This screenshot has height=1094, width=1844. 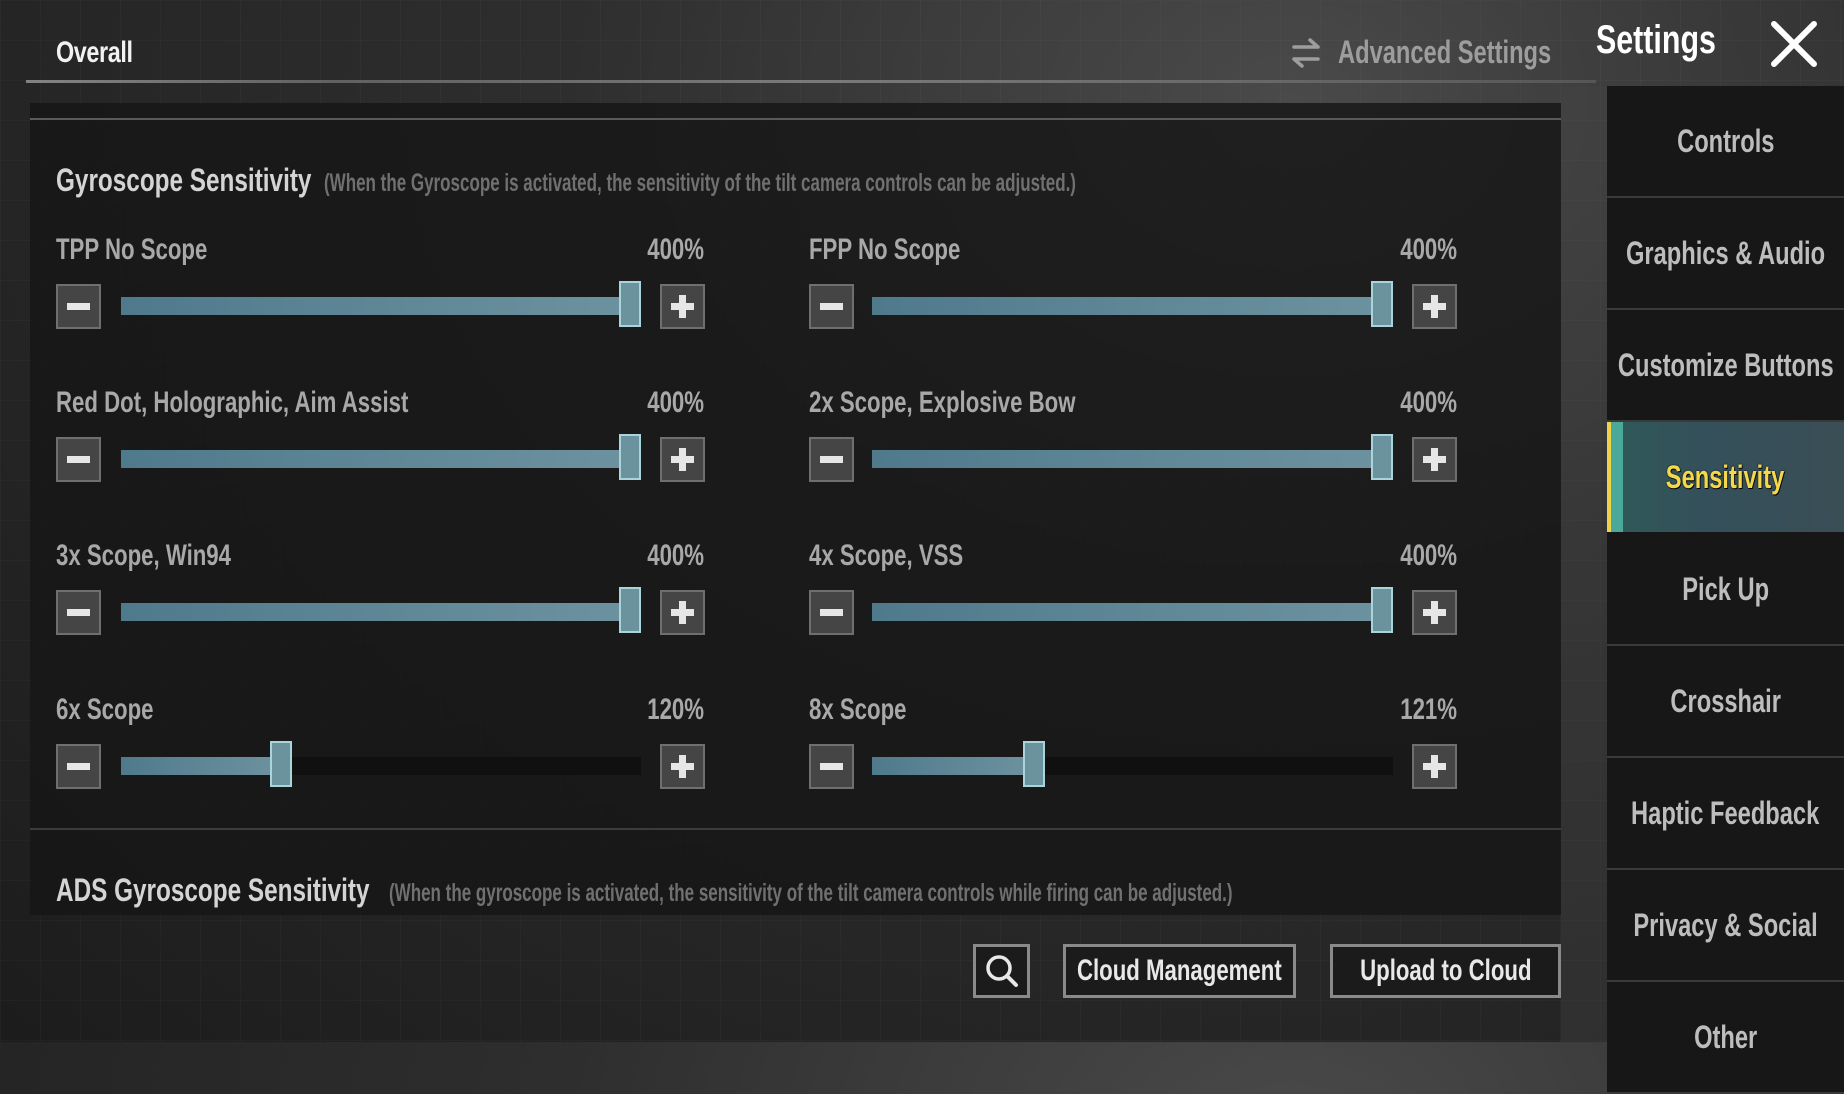 What do you see at coordinates (675, 709) in the screenshot?
I see `slider-value: 120%` at bounding box center [675, 709].